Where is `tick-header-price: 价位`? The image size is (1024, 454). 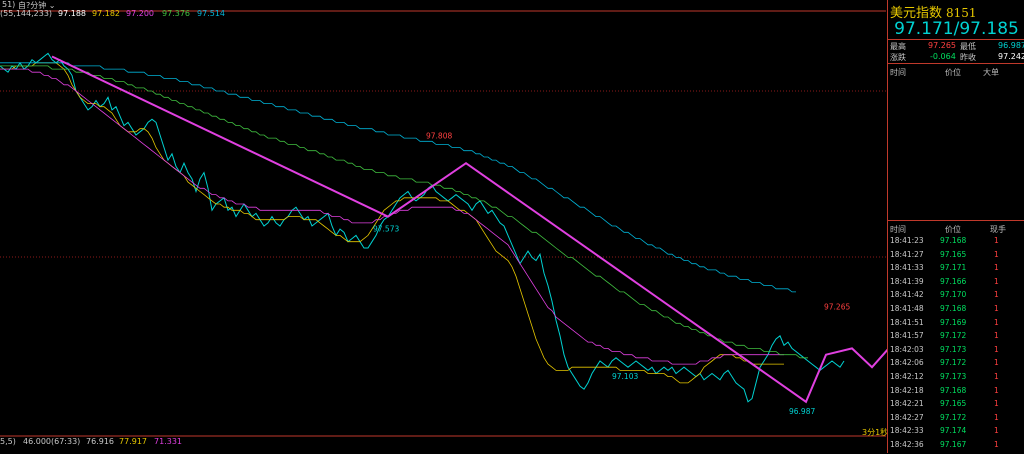
tick-header-price: 价位 is located at coordinates (953, 229).